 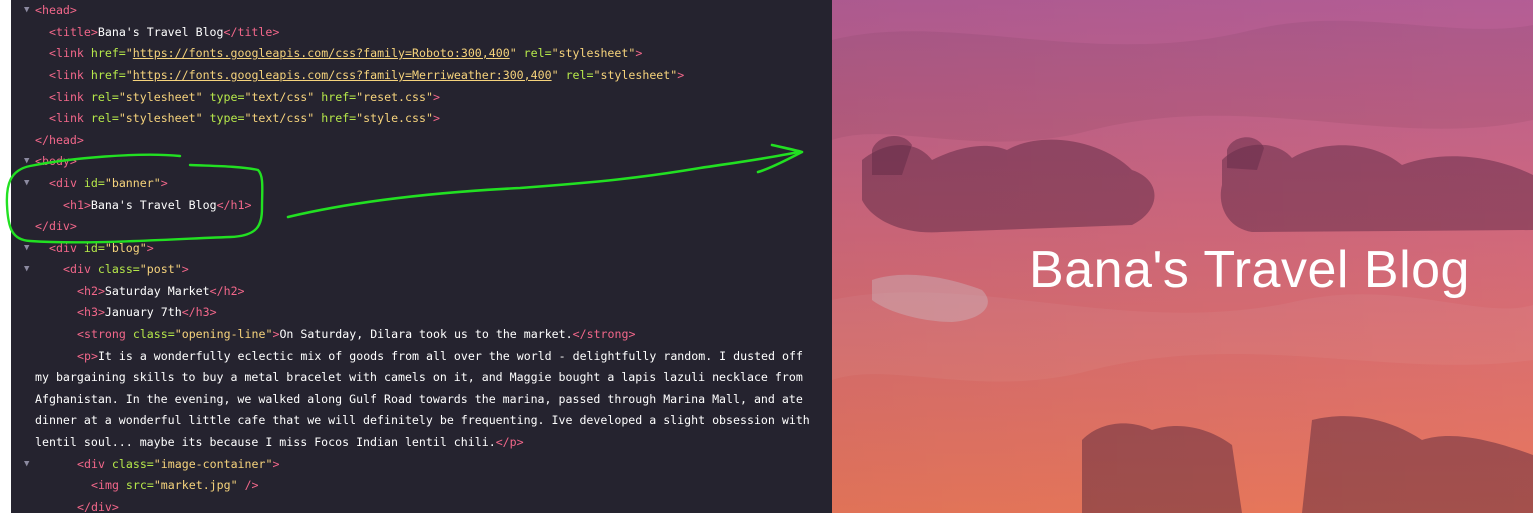 I want to click on strong-tag: <strong, so click(x=105, y=334).